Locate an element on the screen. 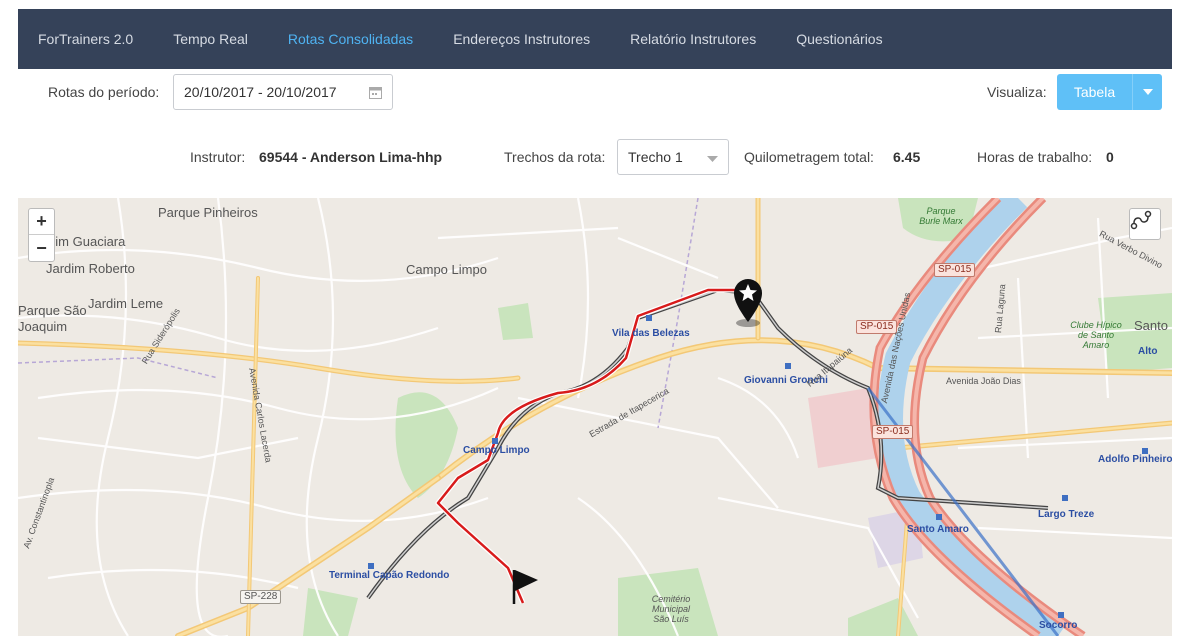 The height and width of the screenshot is (636, 1185). hours-value: 0 is located at coordinates (1110, 157).